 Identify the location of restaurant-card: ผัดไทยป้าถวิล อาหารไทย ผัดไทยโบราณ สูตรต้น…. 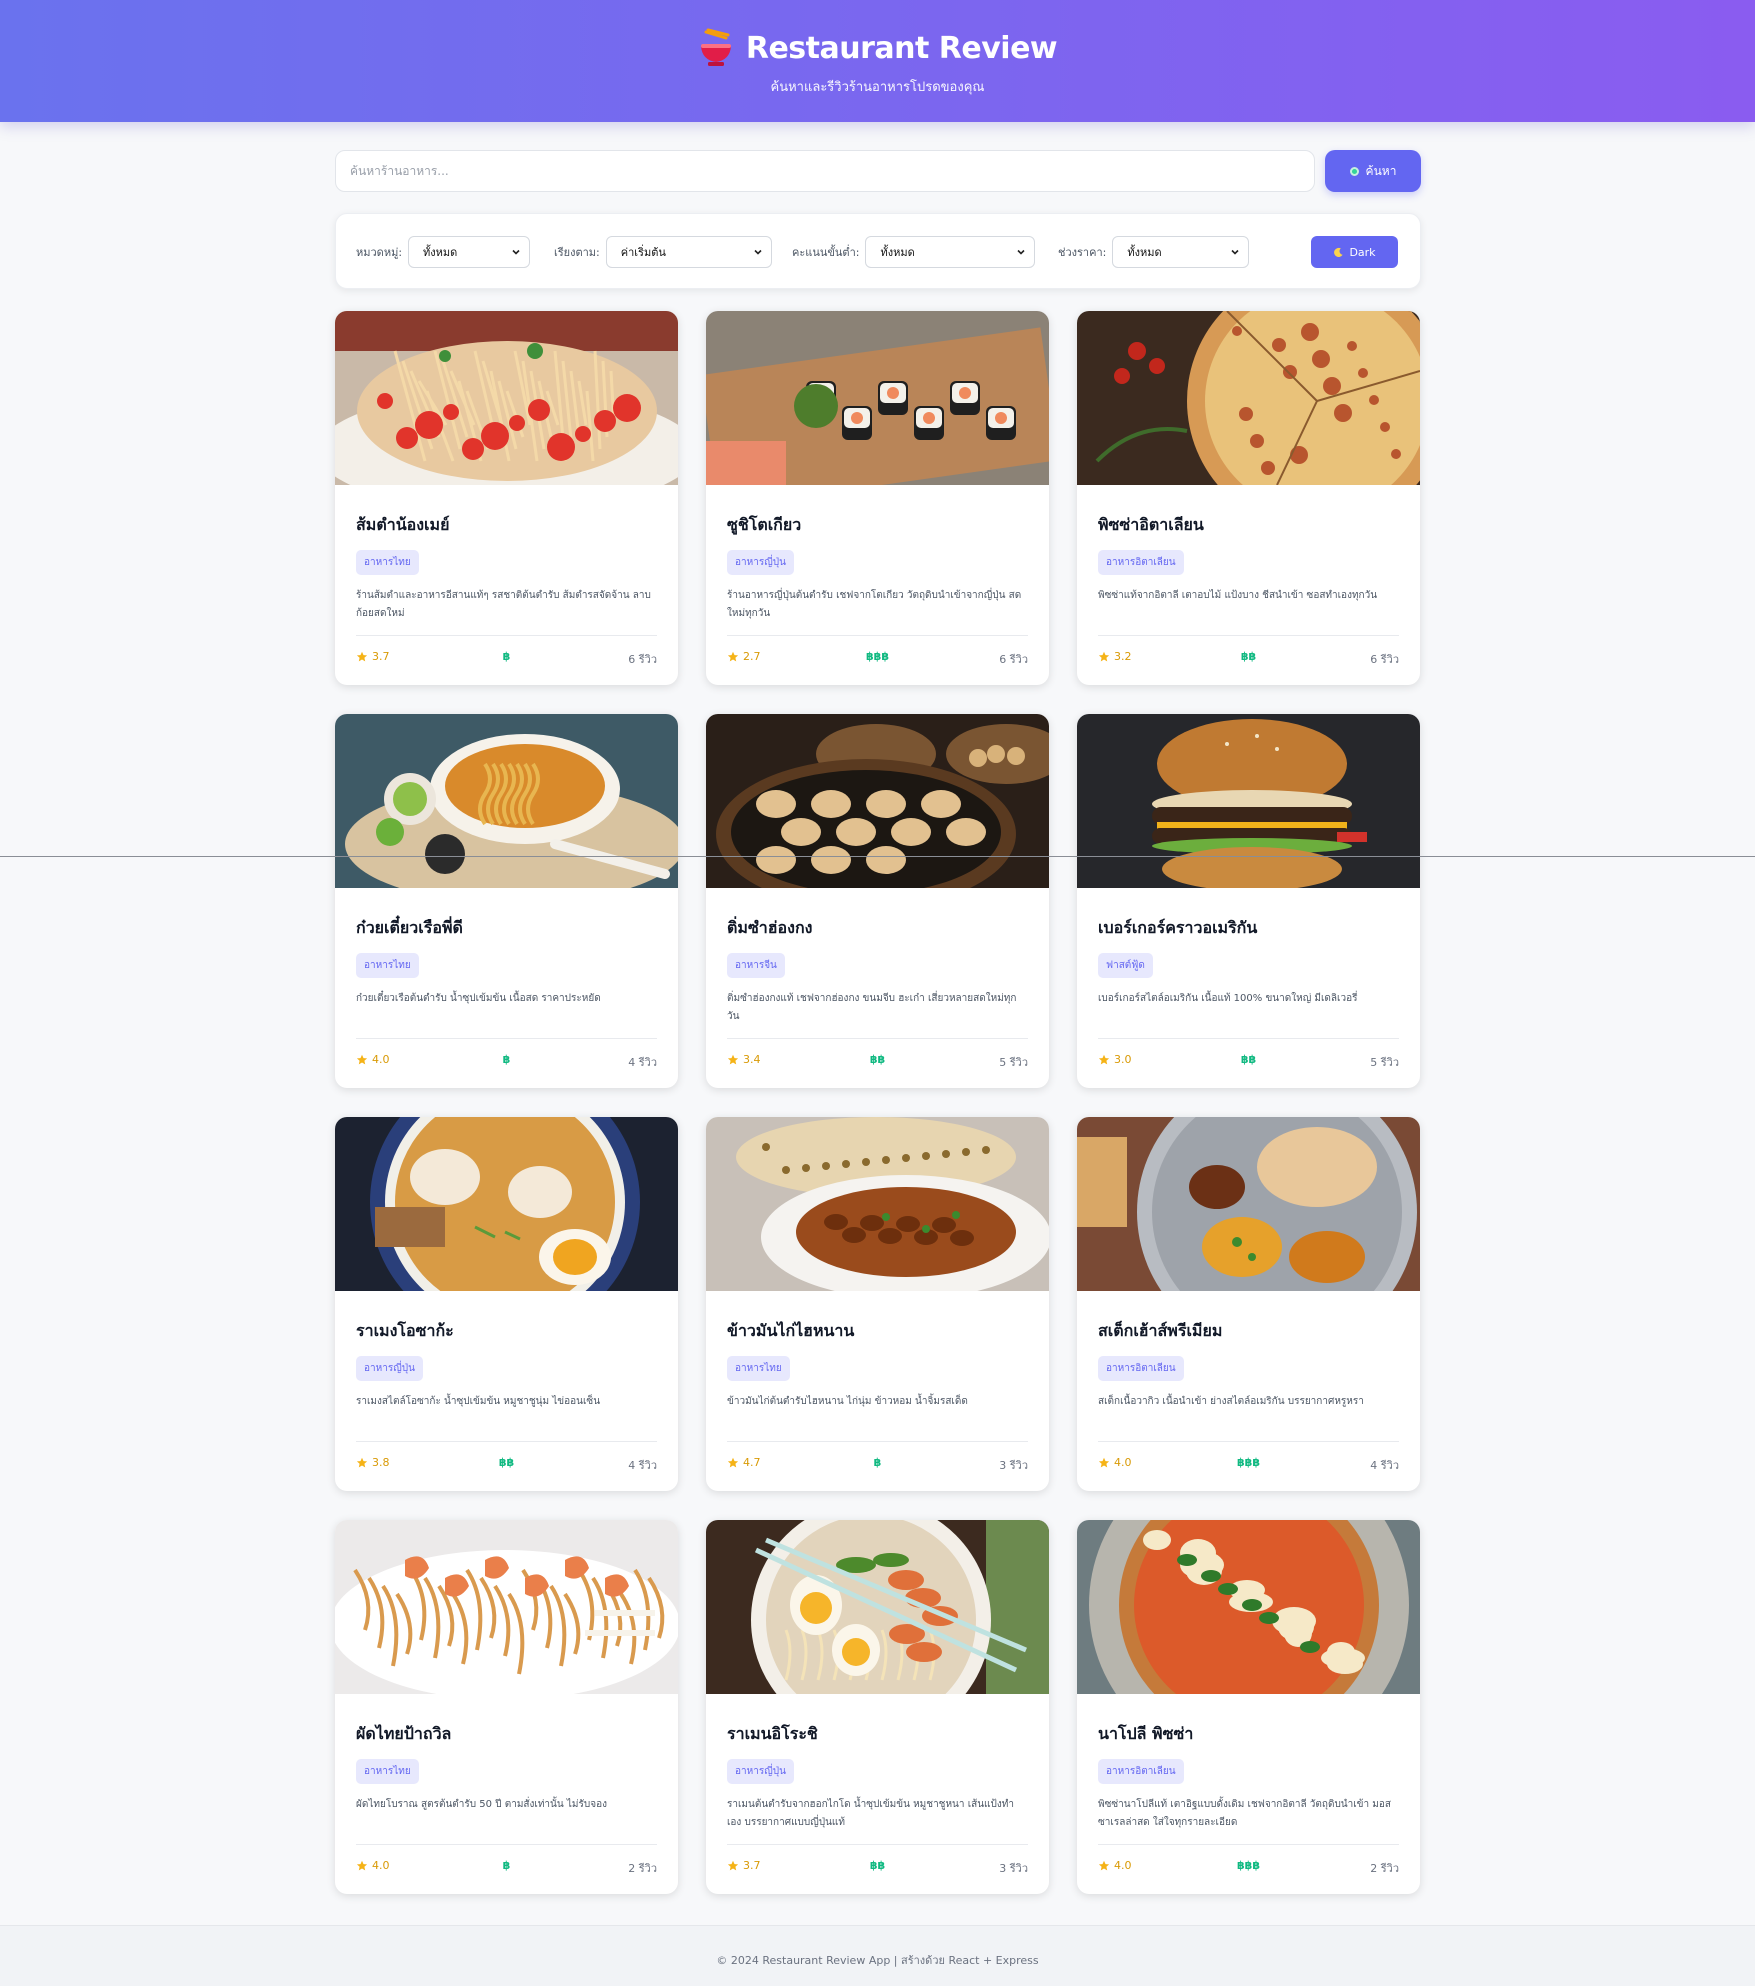
(506, 1707).